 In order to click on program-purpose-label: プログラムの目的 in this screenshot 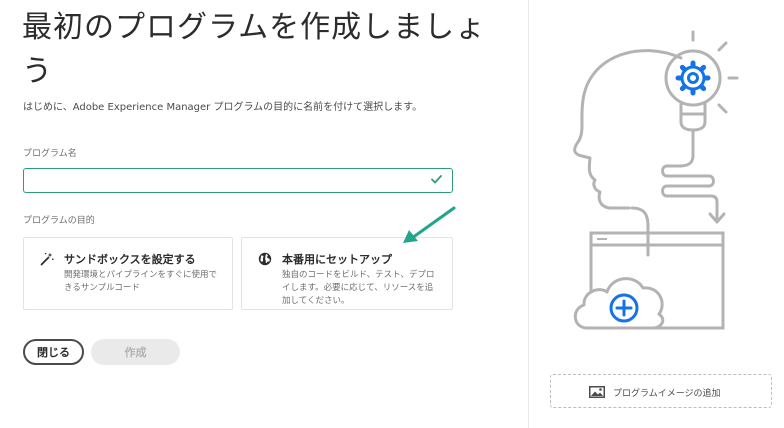, I will do `click(59, 221)`.